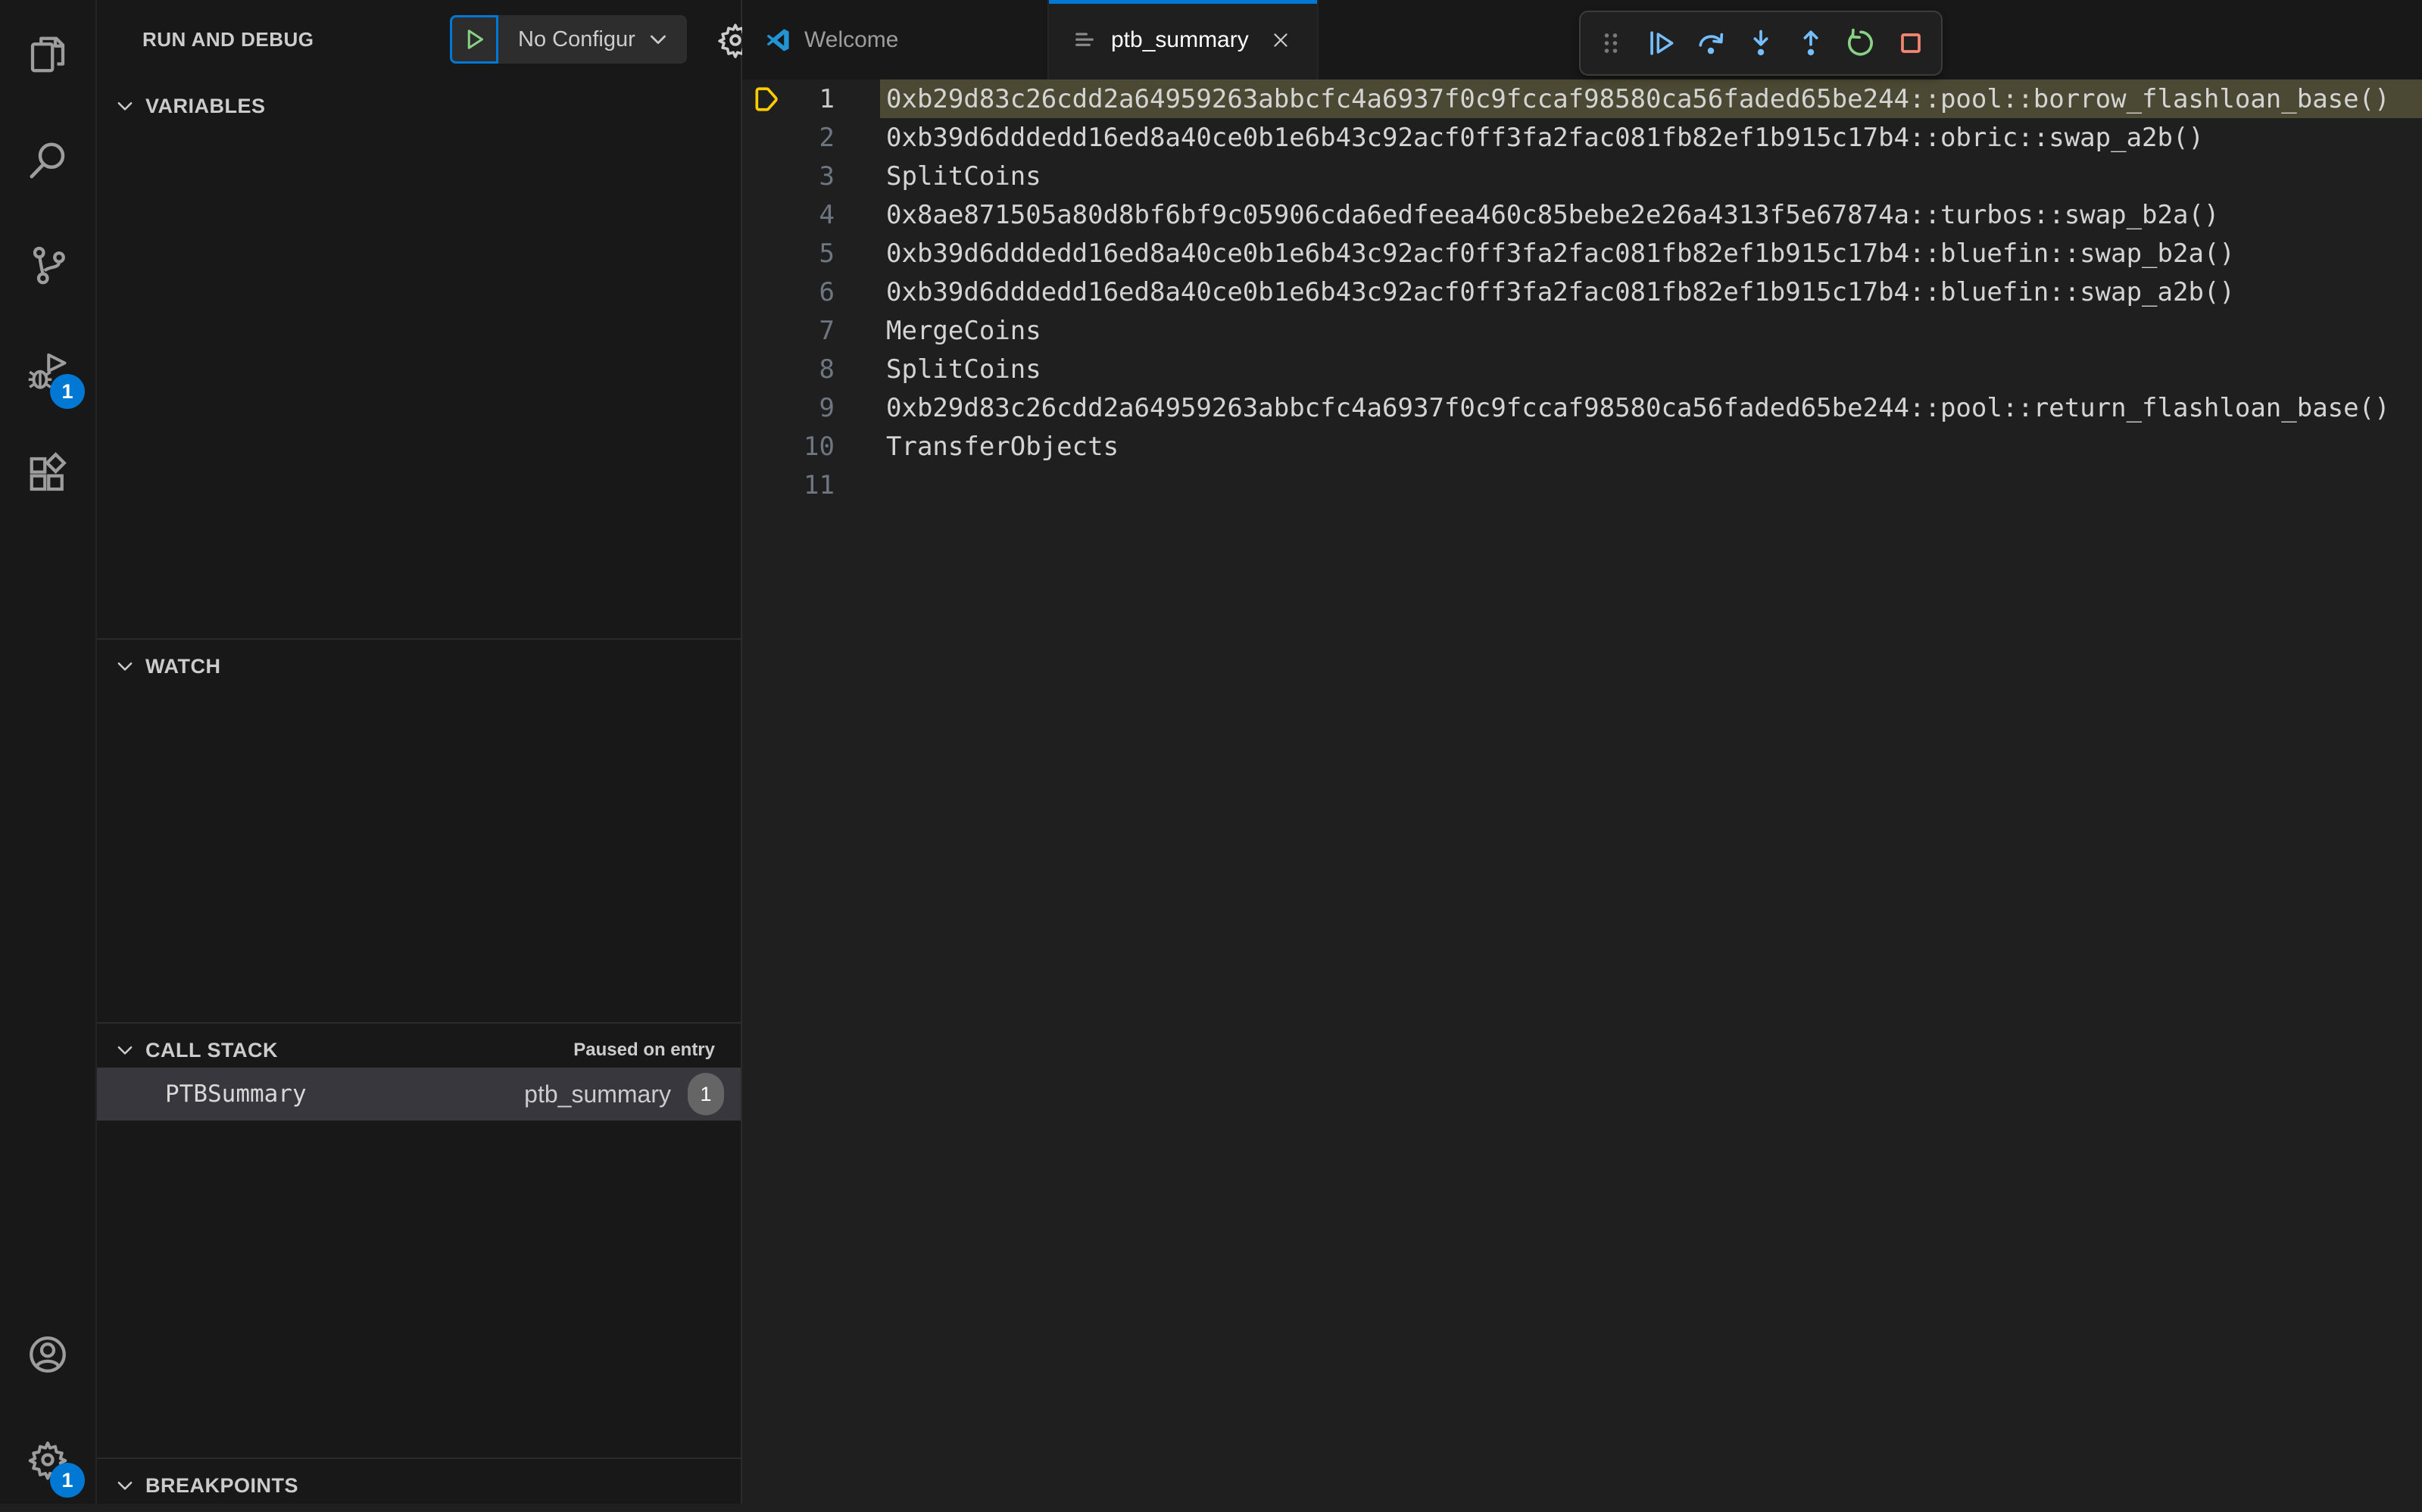  I want to click on tab-label: ptb_summary, so click(1180, 39).